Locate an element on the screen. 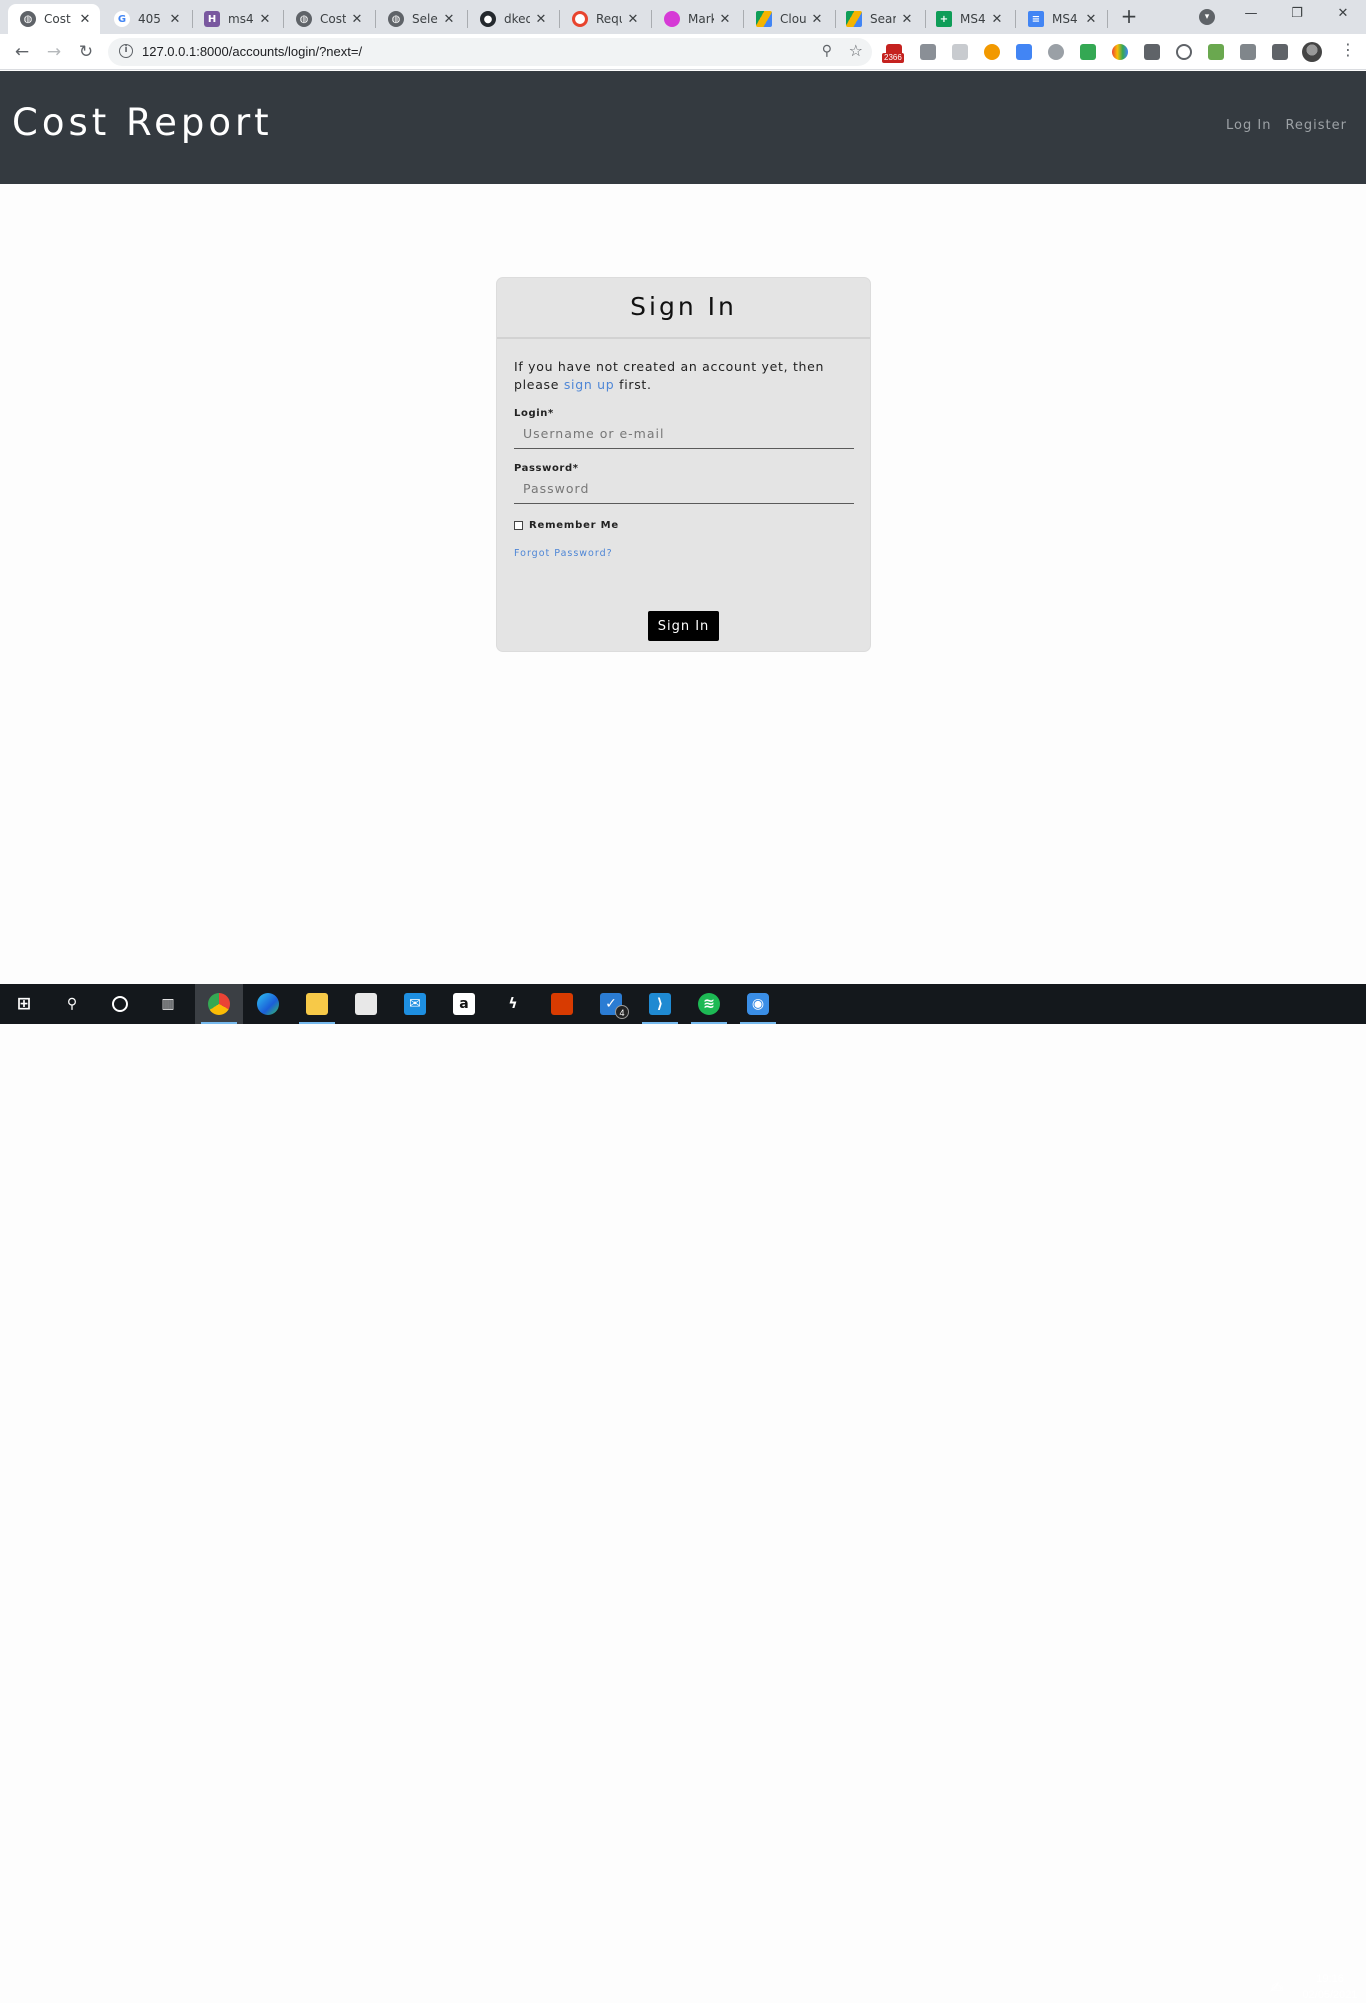  nav-login-link: Log In is located at coordinates (1248, 125).